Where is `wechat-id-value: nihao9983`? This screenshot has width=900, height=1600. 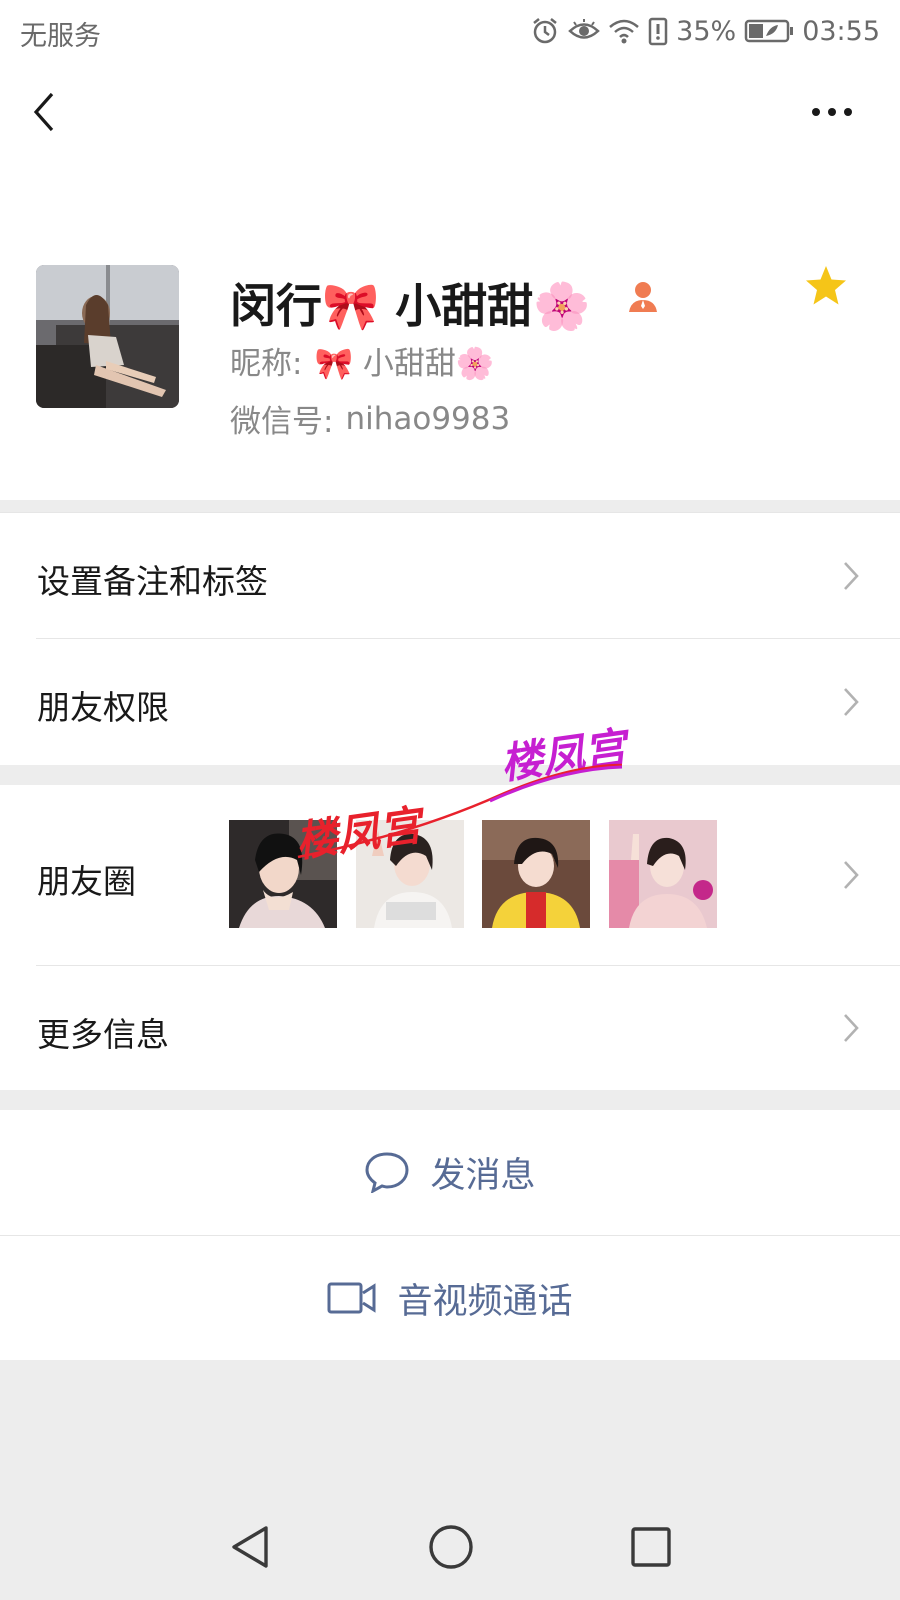 wechat-id-value: nihao9983 is located at coordinates (428, 418).